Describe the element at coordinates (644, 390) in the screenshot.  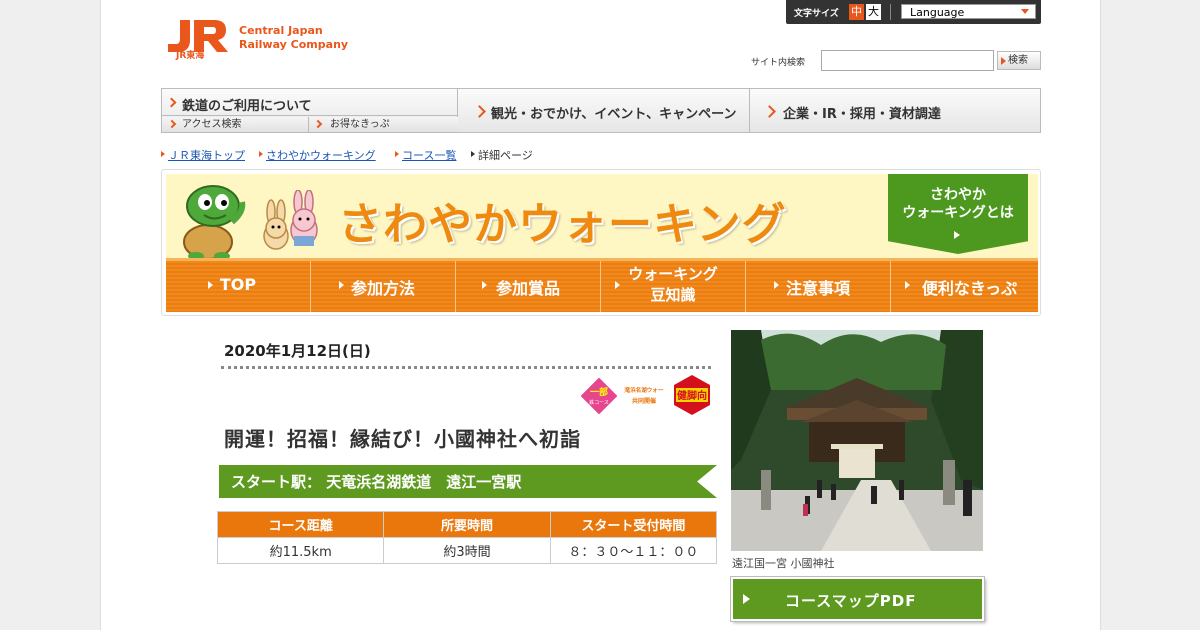
I see `joint-event-badge-line1: 天竜浜名湖ウォーク` at that location.